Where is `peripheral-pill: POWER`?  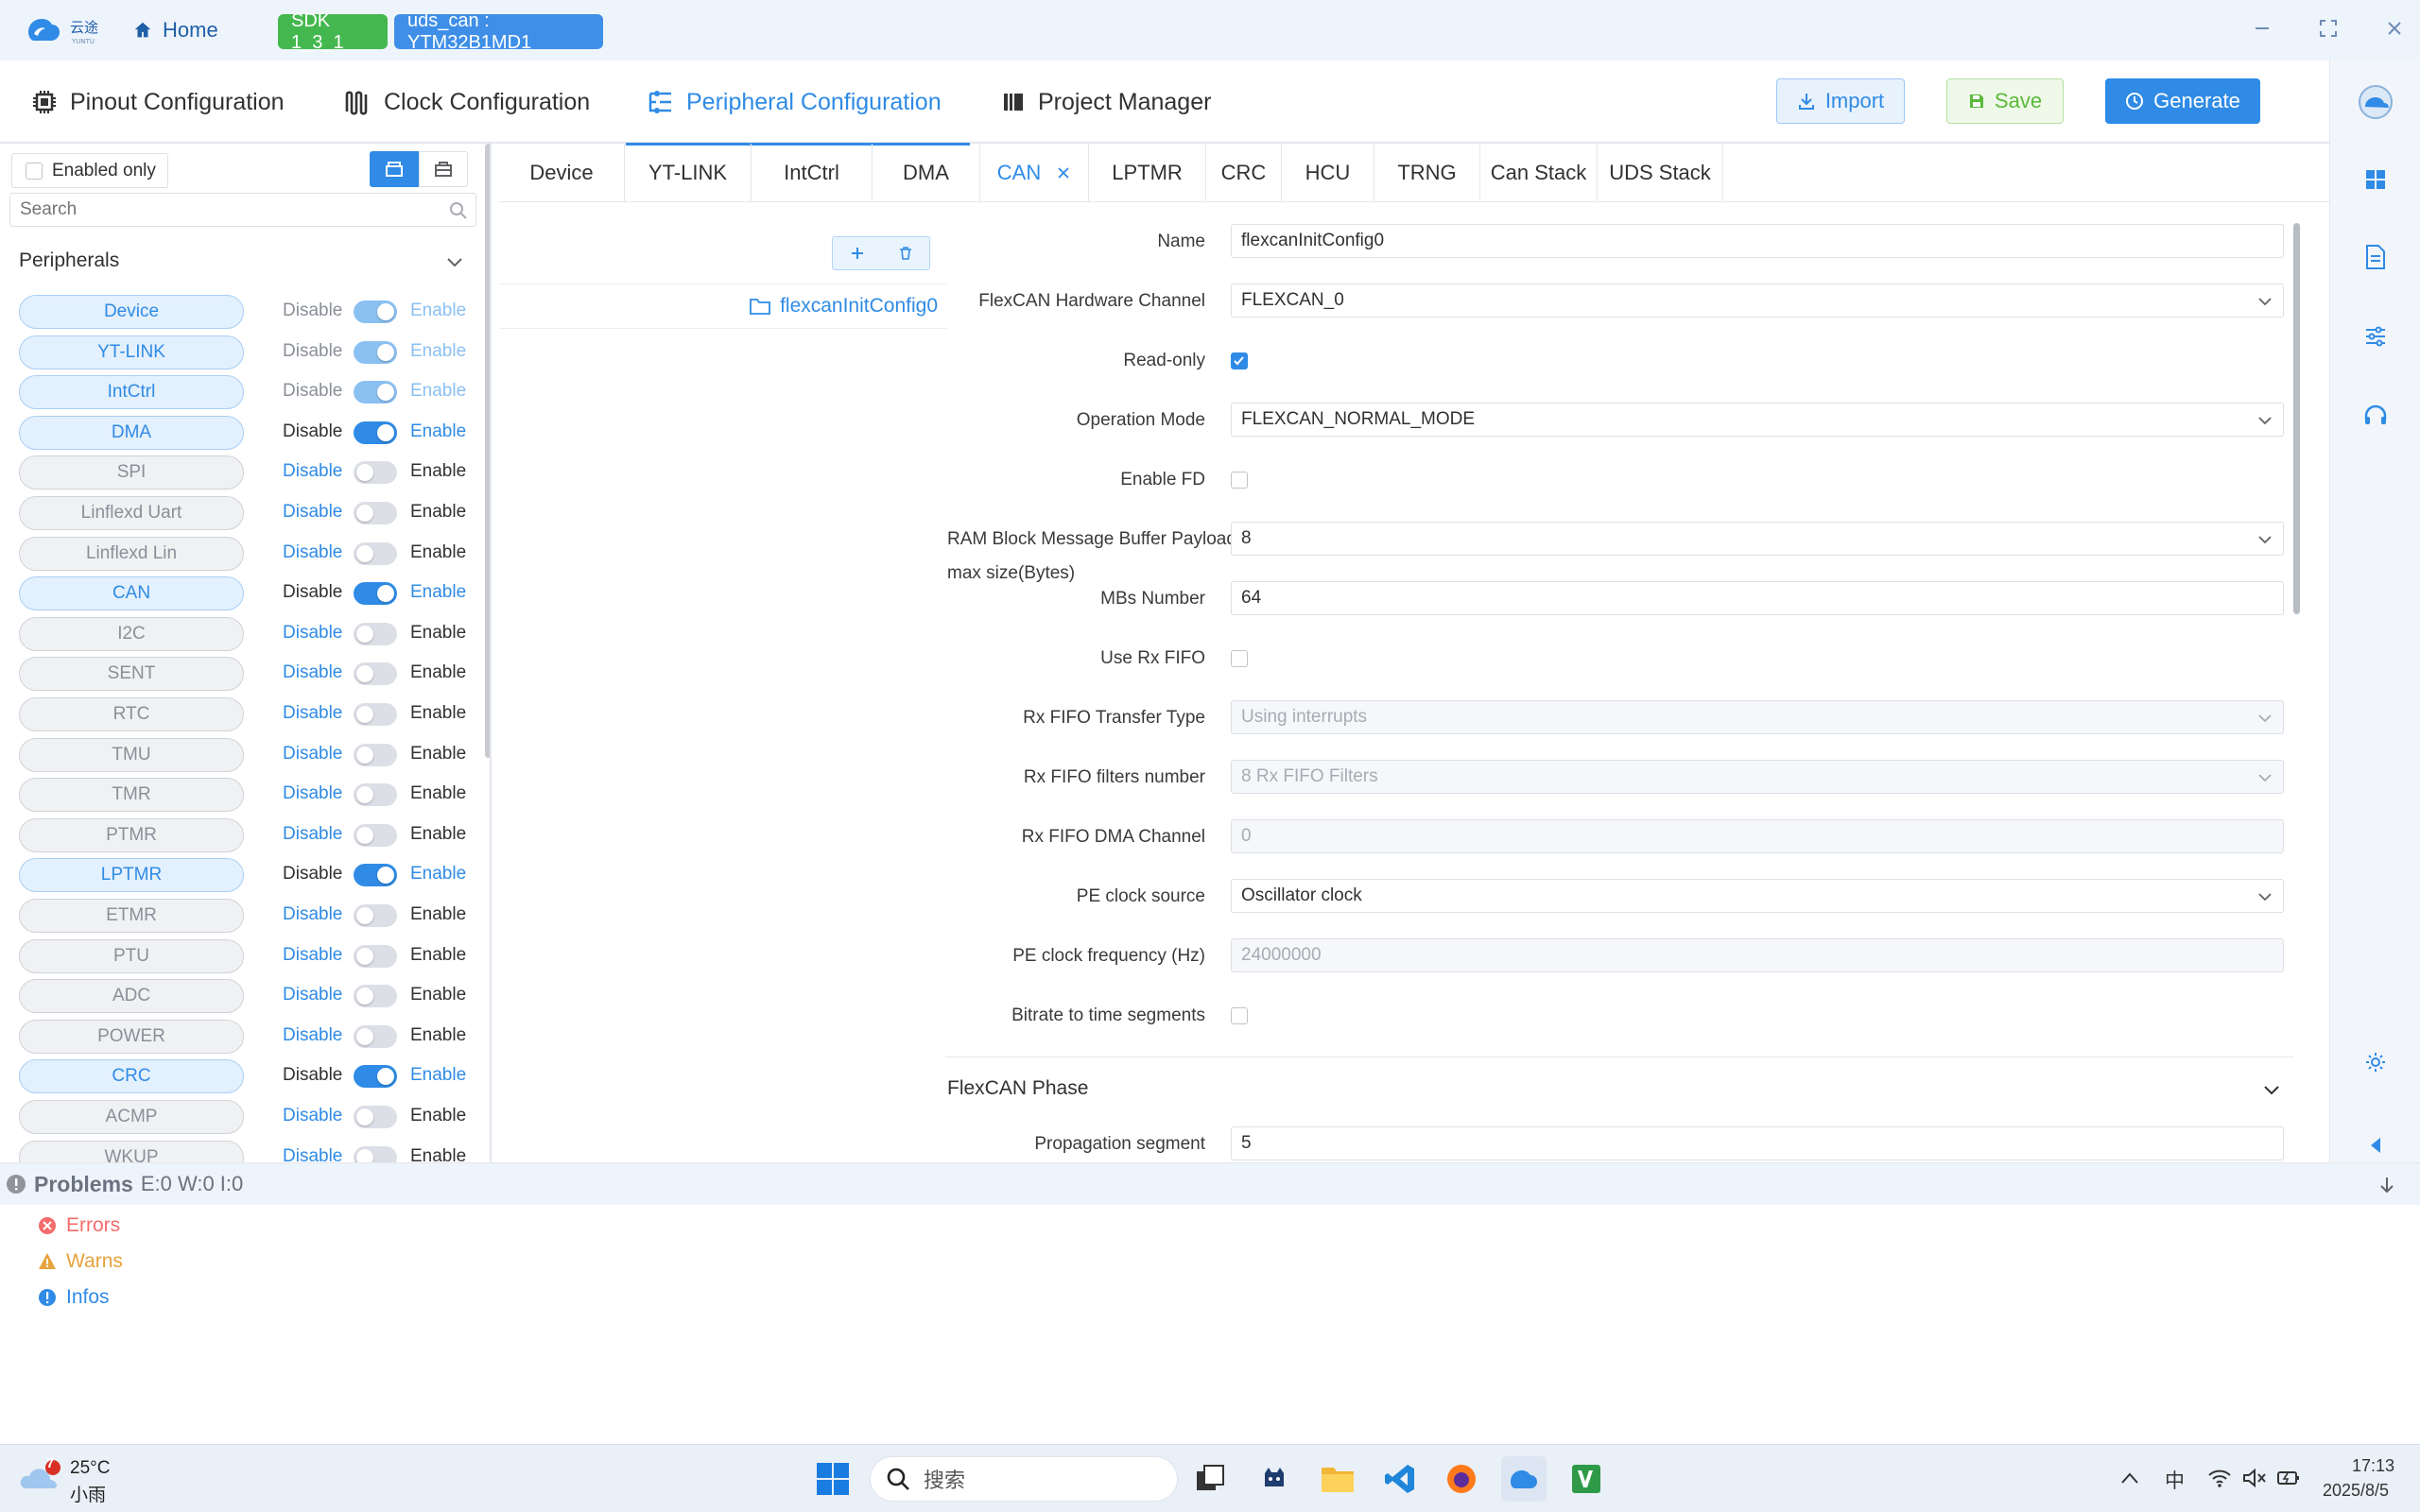
peripheral-pill: POWER is located at coordinates (131, 1036).